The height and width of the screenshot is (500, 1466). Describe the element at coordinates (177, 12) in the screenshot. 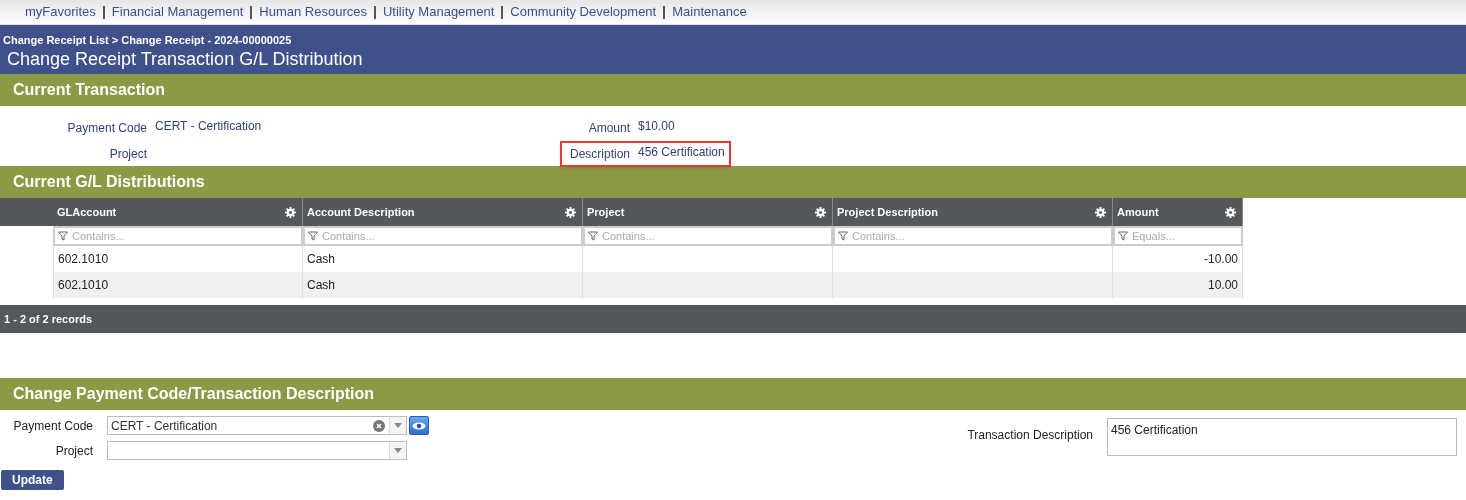

I see `nav-link: Financial Management` at that location.